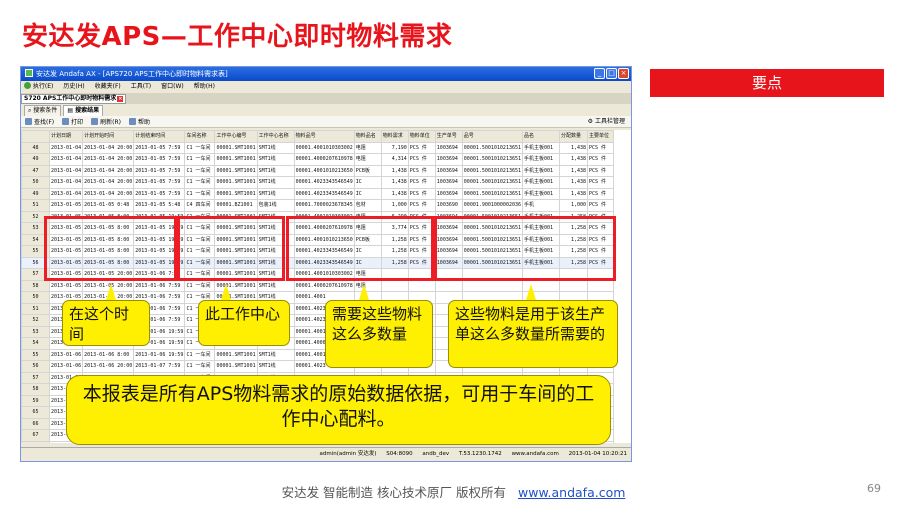 The width and height of the screenshot is (907, 509). What do you see at coordinates (492, 205) in the screenshot?
I see `table-cell: 00001.9001000002036` at bounding box center [492, 205].